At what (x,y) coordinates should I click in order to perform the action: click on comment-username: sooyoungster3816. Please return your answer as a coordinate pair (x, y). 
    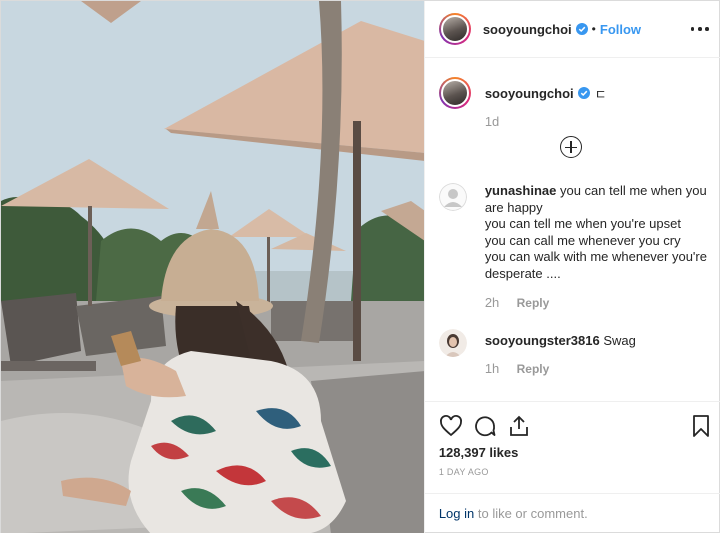
    Looking at the image, I should click on (542, 340).